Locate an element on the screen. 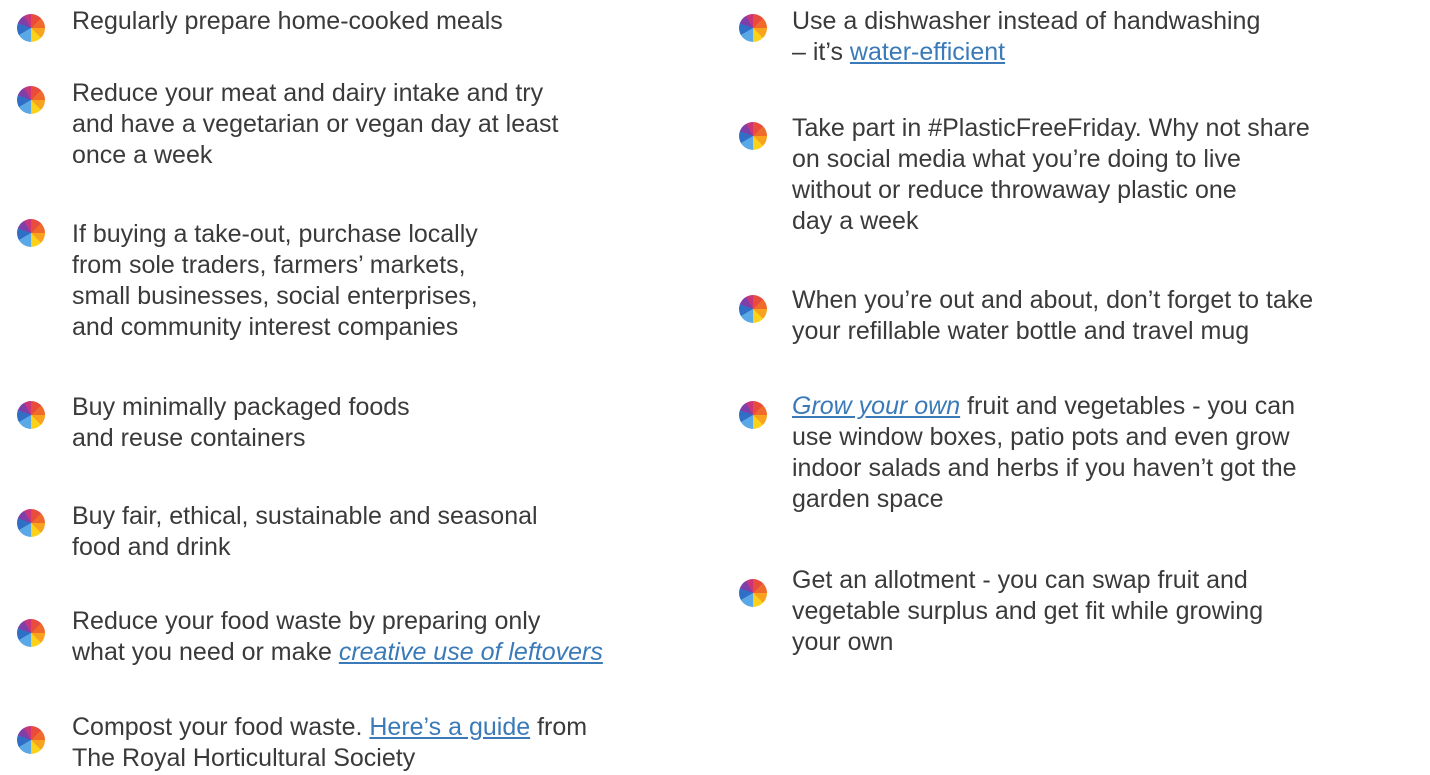 This screenshot has width=1430, height=775. grow-your-own-link: Grow your own is located at coordinates (876, 406).